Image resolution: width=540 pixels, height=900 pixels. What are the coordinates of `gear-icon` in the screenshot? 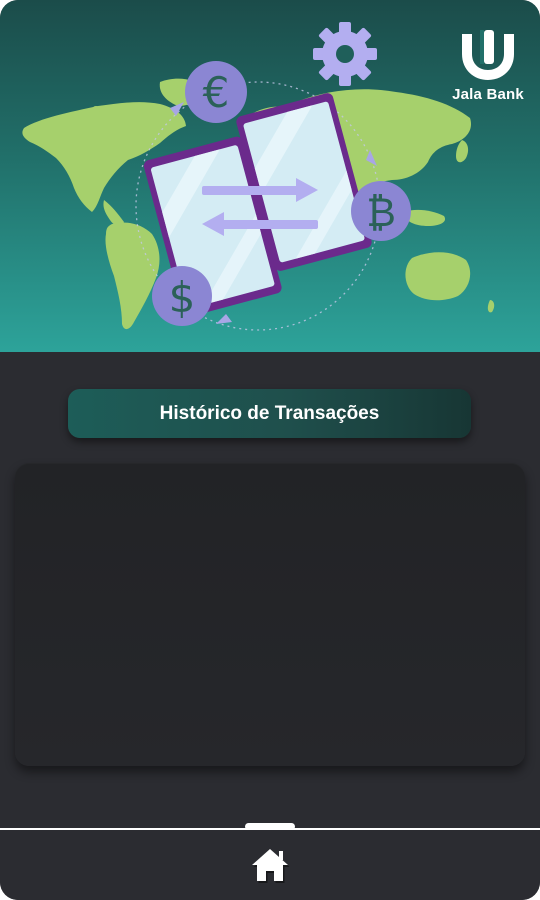 It's located at (345, 54).